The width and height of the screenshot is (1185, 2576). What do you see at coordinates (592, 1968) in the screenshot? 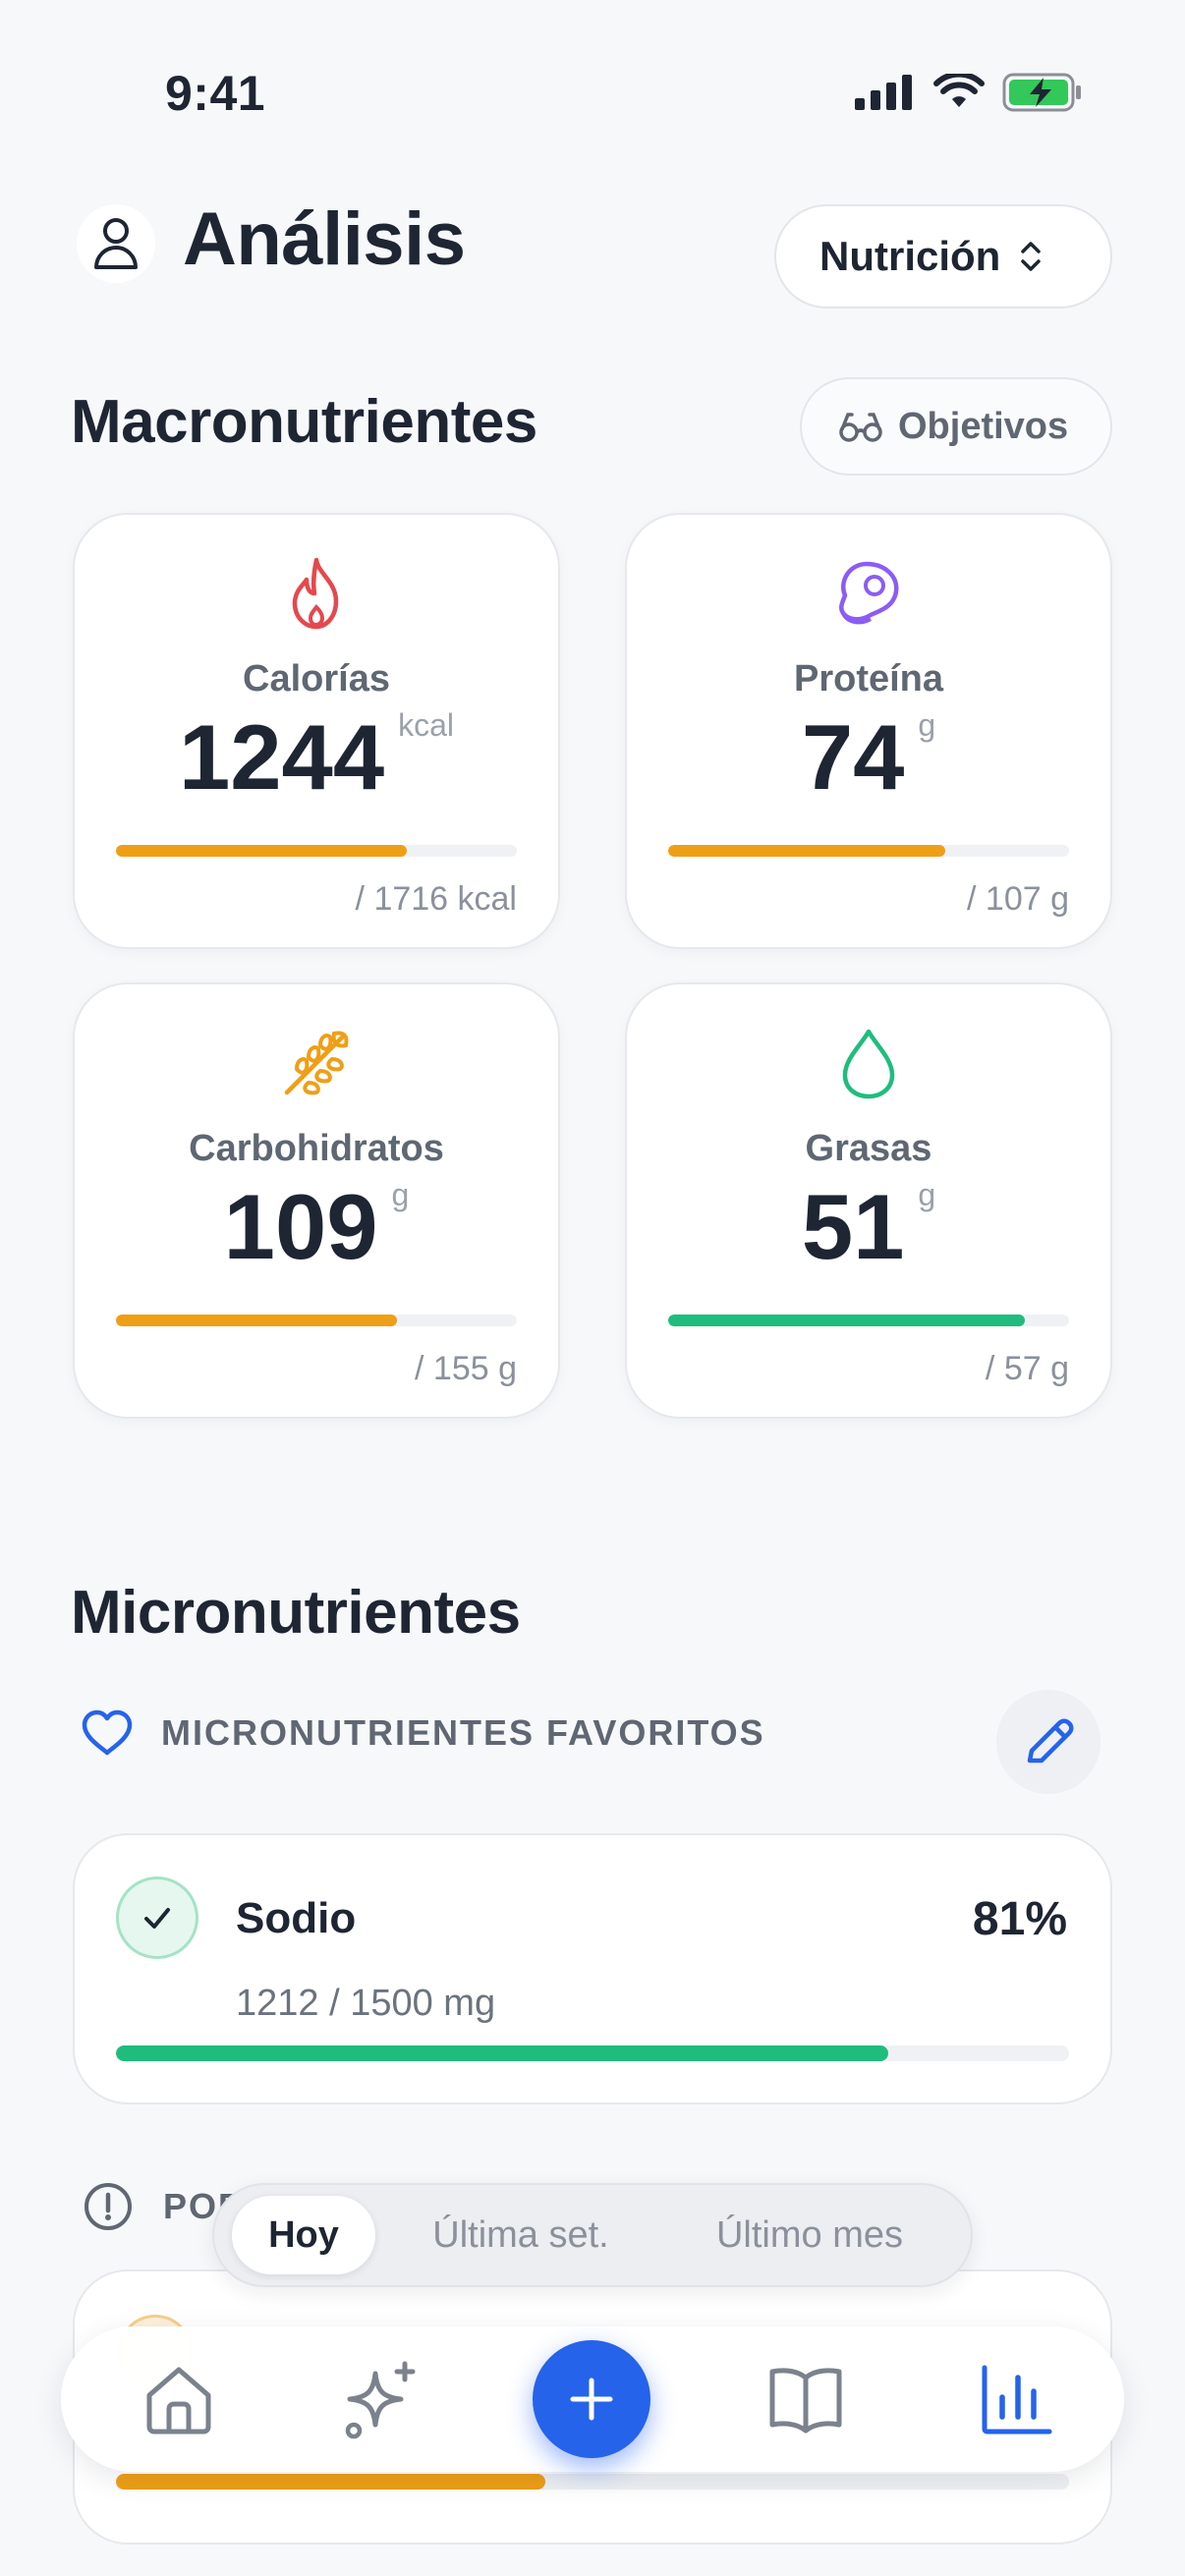
I see `micro-card-sodium: Sodio 81% 1212 / 1500 mg` at bounding box center [592, 1968].